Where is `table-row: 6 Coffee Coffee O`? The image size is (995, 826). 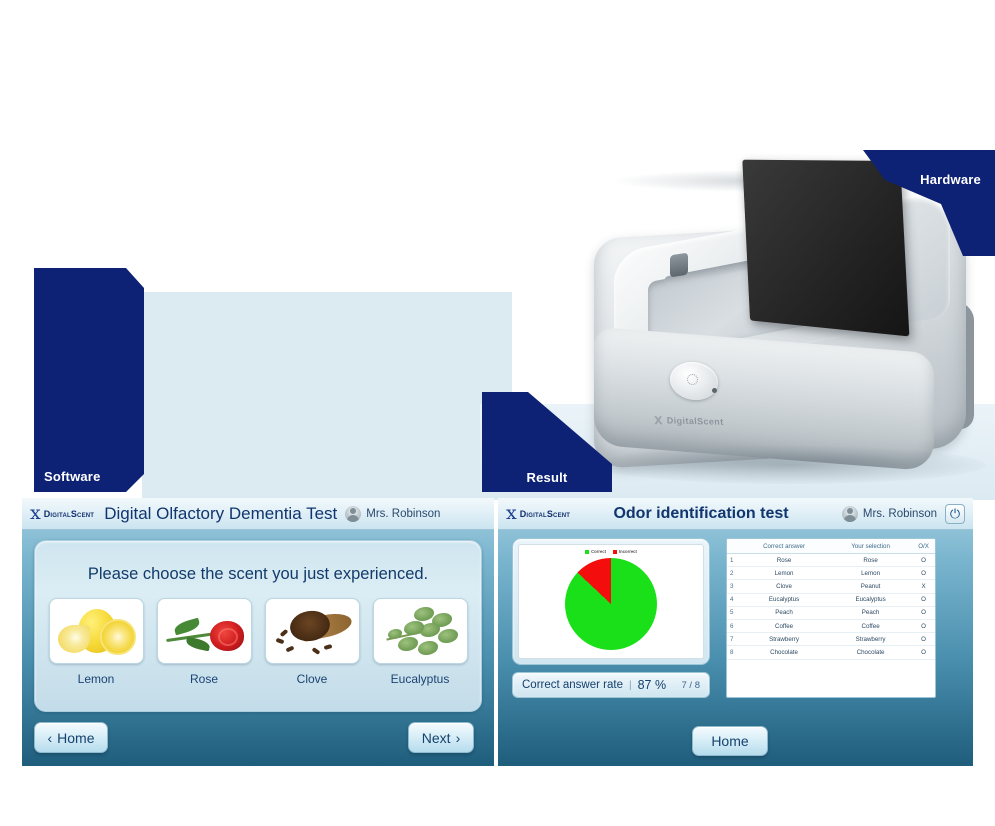 table-row: 6 Coffee Coffee O is located at coordinates (831, 626).